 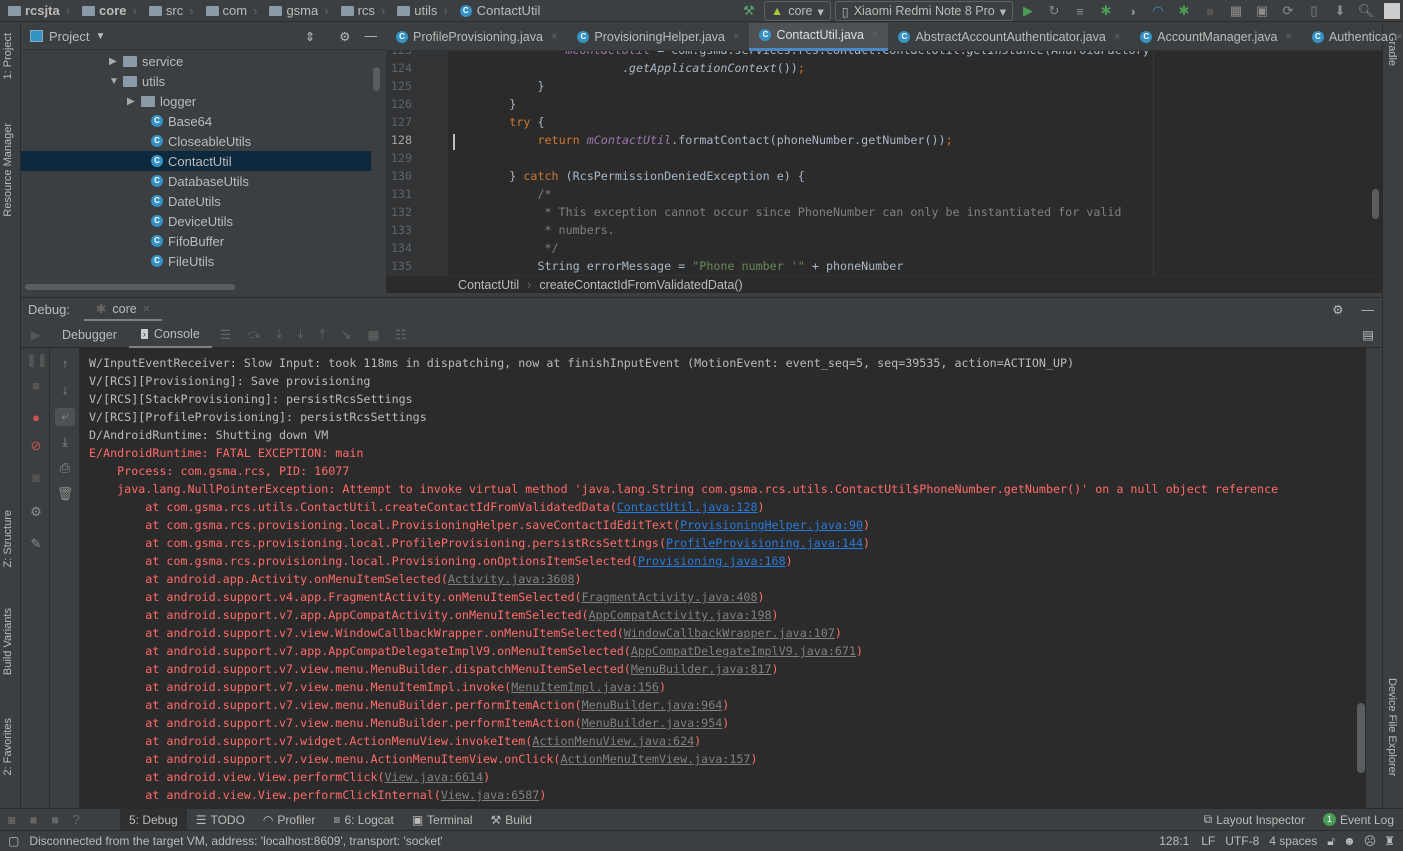 What do you see at coordinates (196, 261) in the screenshot?
I see `tree-item: C FileUtils` at bounding box center [196, 261].